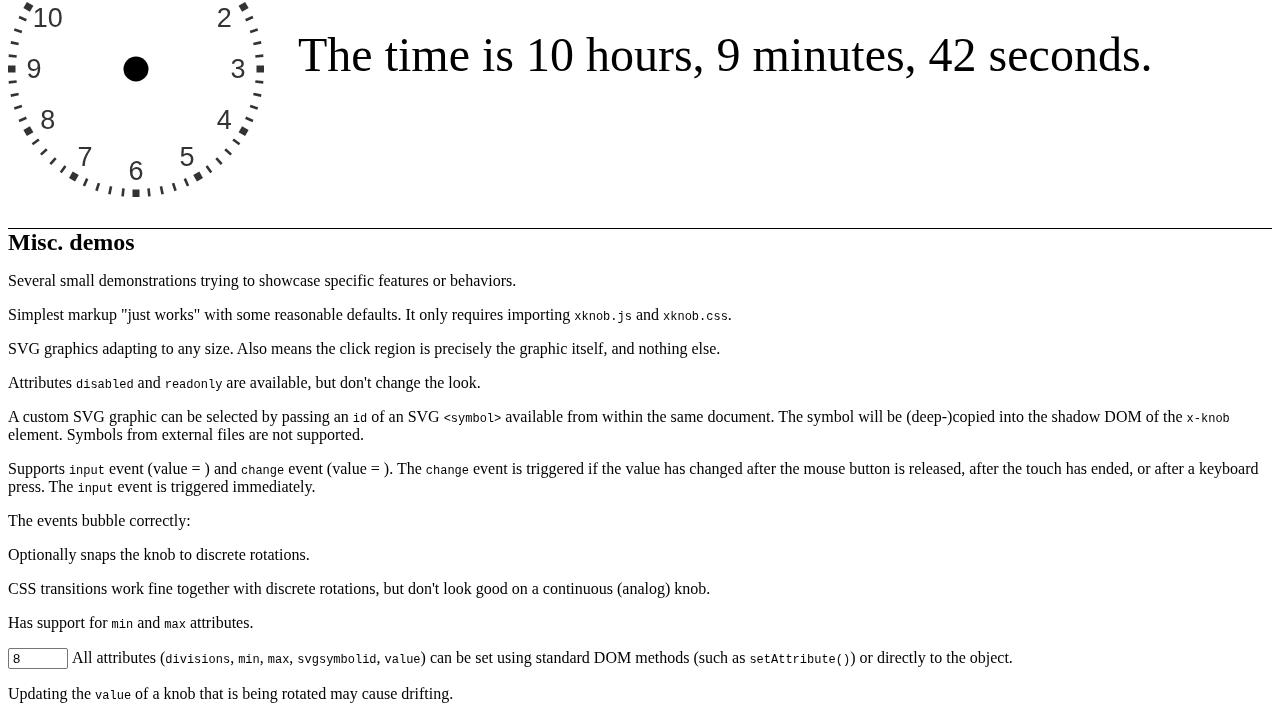 The width and height of the screenshot is (1280, 720). What do you see at coordinates (136, 171) in the screenshot?
I see `clock-number: 6` at bounding box center [136, 171].